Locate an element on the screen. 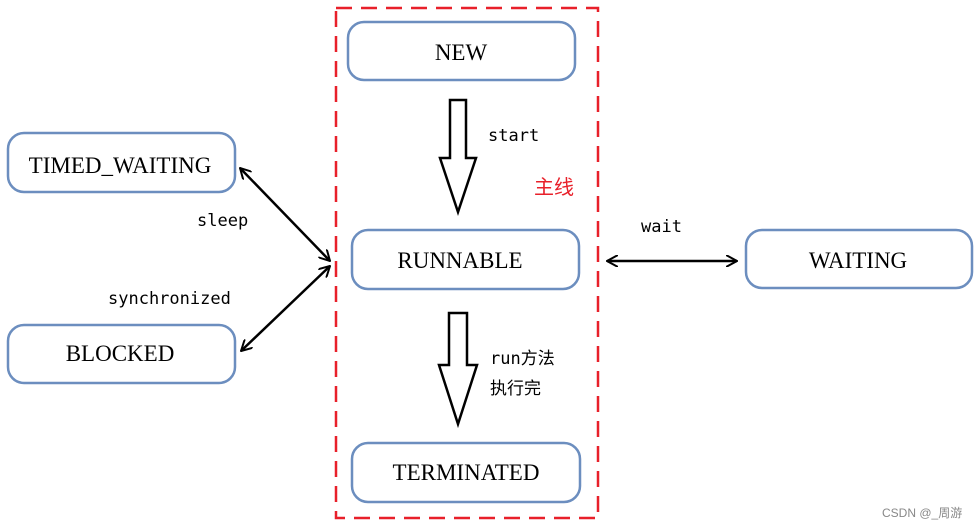 This screenshot has width=978, height=528. svg-text: RUNNABLE is located at coordinates (459, 260).